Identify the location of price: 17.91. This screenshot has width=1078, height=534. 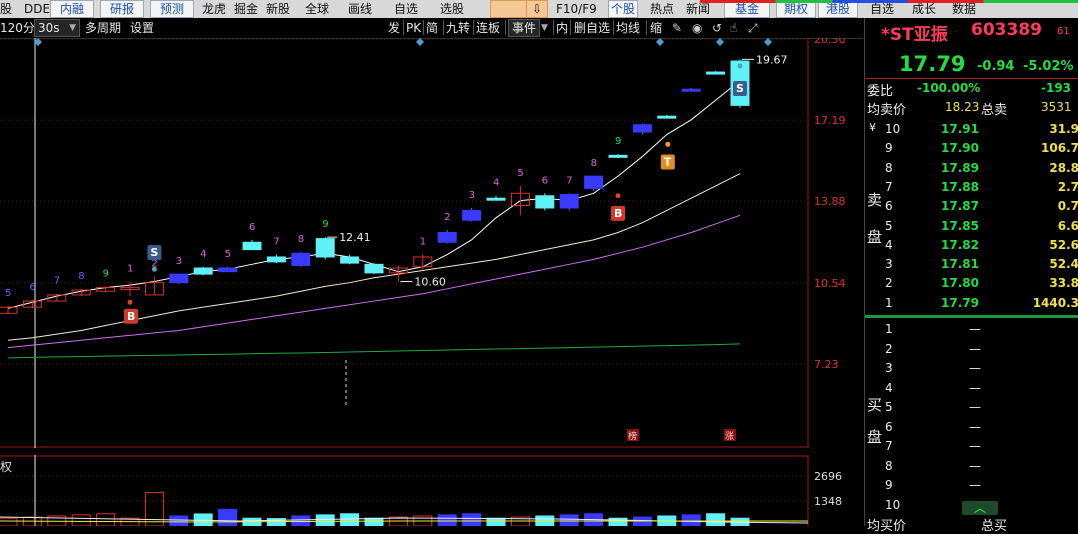
(960, 129).